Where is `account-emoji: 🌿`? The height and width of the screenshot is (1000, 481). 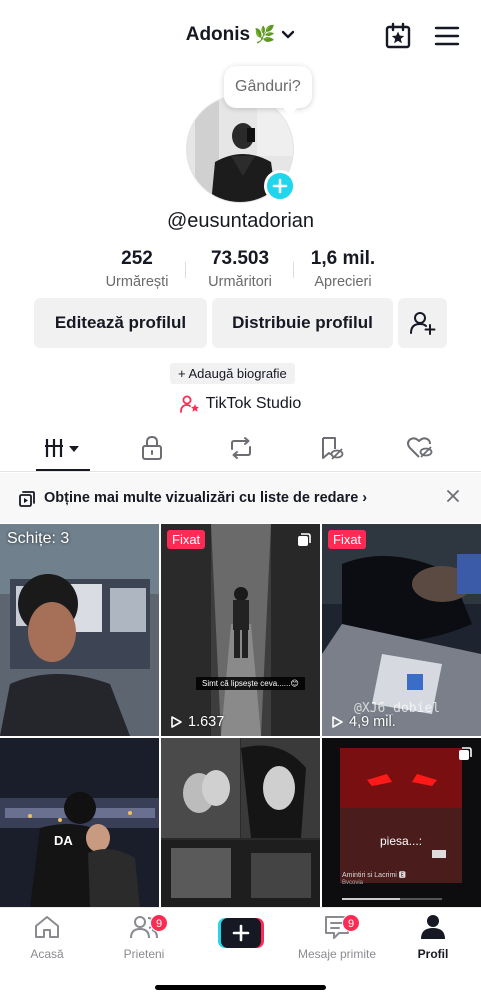 account-emoji: 🌿 is located at coordinates (265, 34).